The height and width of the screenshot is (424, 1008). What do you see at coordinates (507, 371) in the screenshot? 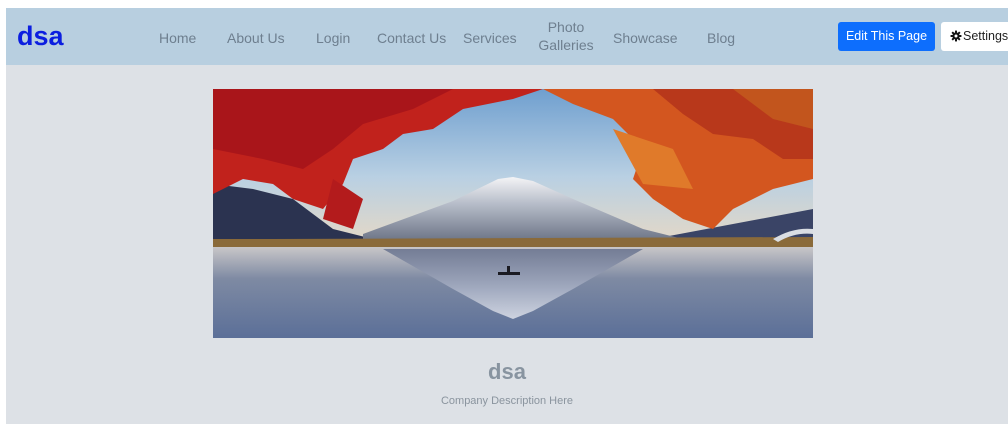
I see `site-title: dsa` at bounding box center [507, 371].